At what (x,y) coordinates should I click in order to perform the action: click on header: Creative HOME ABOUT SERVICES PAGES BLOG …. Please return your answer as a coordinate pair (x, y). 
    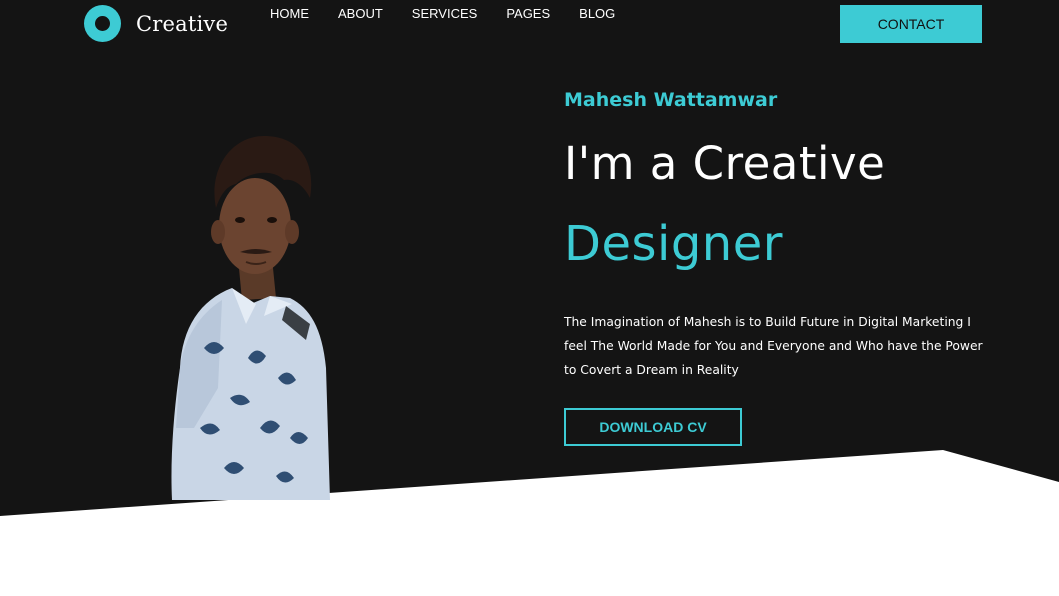
    Looking at the image, I should click on (529, 25).